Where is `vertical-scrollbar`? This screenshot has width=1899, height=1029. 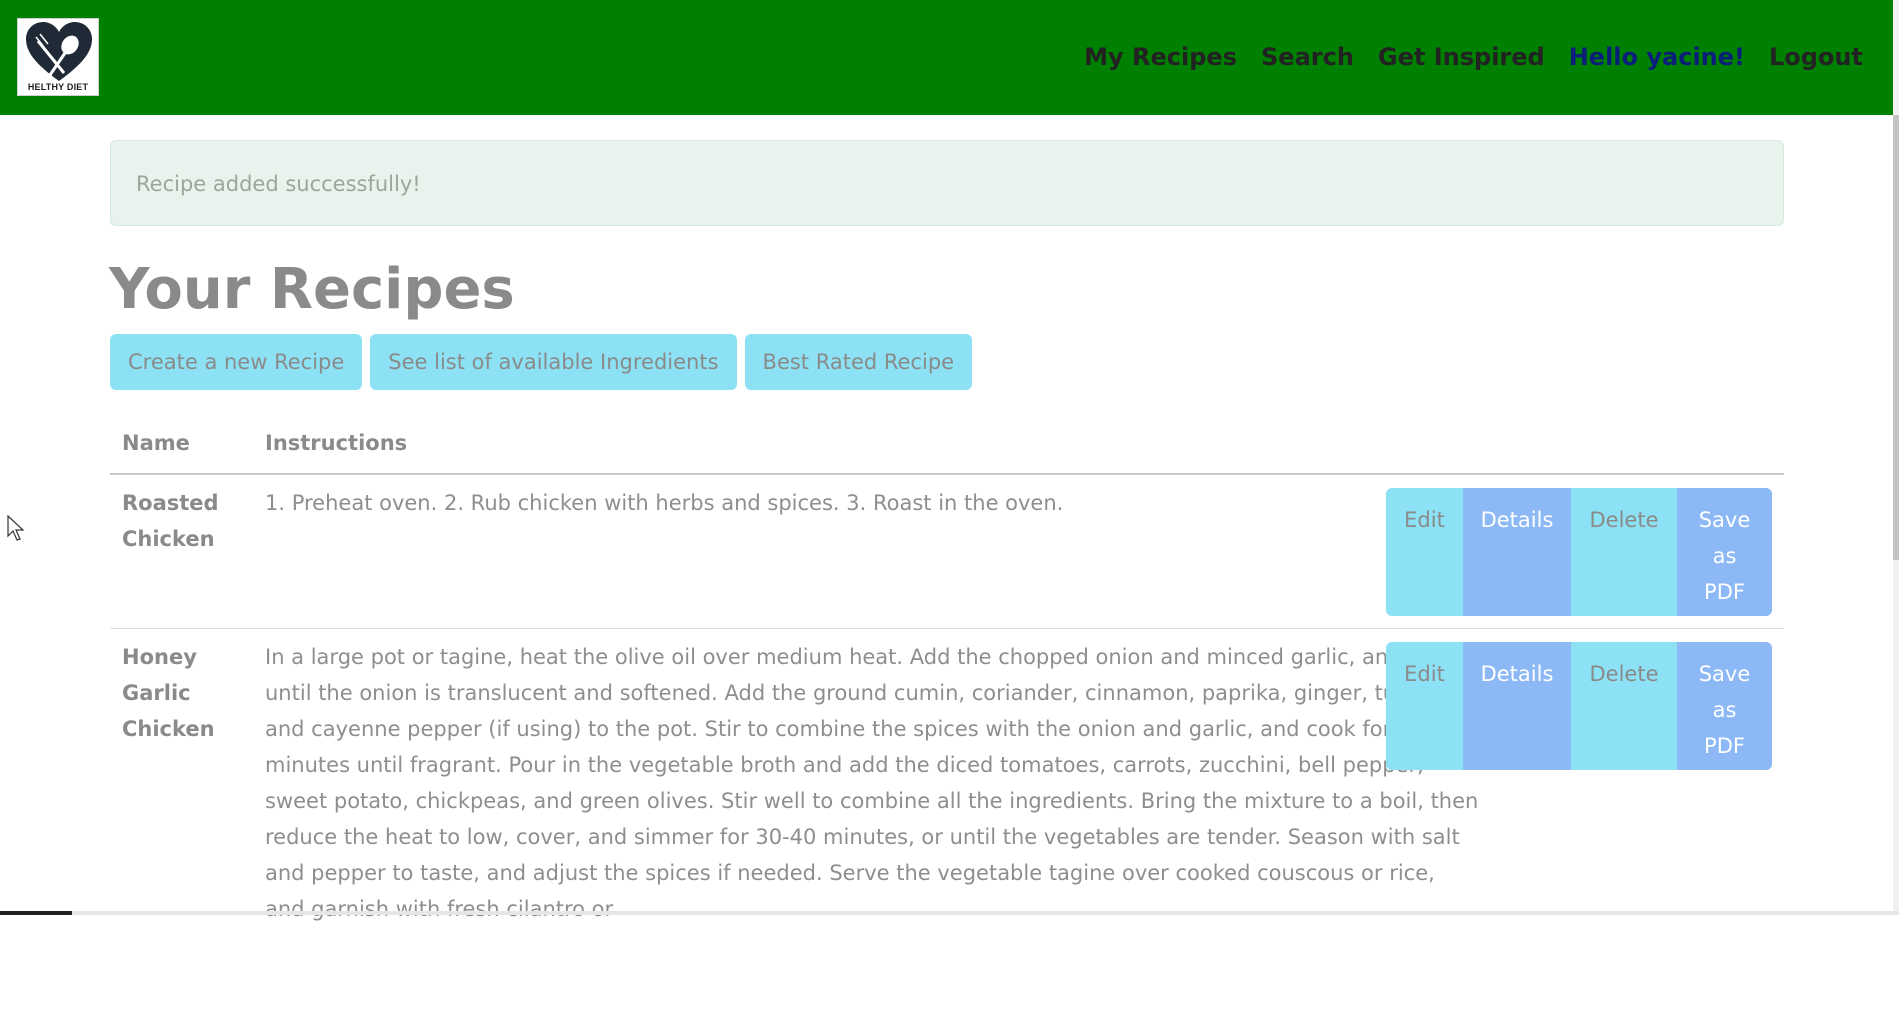
vertical-scrollbar is located at coordinates (1896, 457).